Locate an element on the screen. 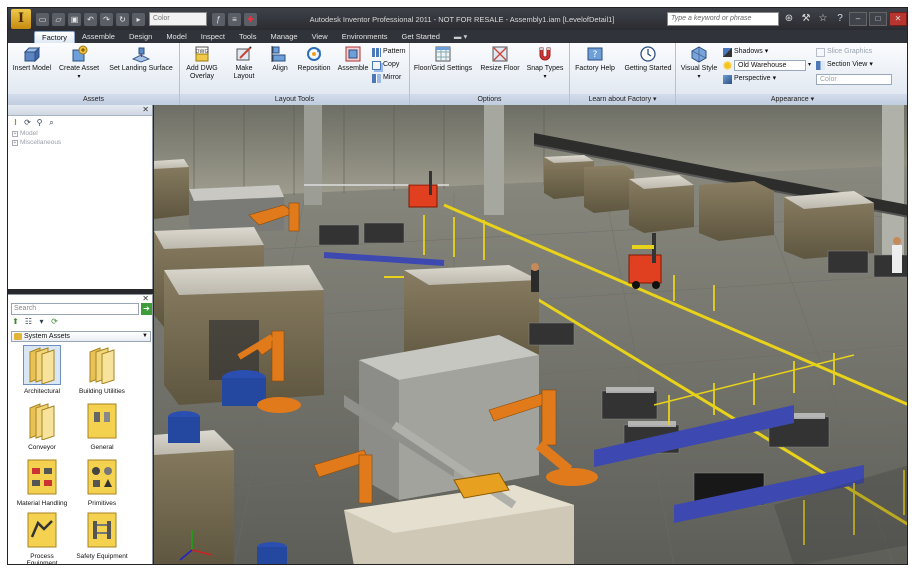  asset-label: Conveyor is located at coordinates (42, 447).